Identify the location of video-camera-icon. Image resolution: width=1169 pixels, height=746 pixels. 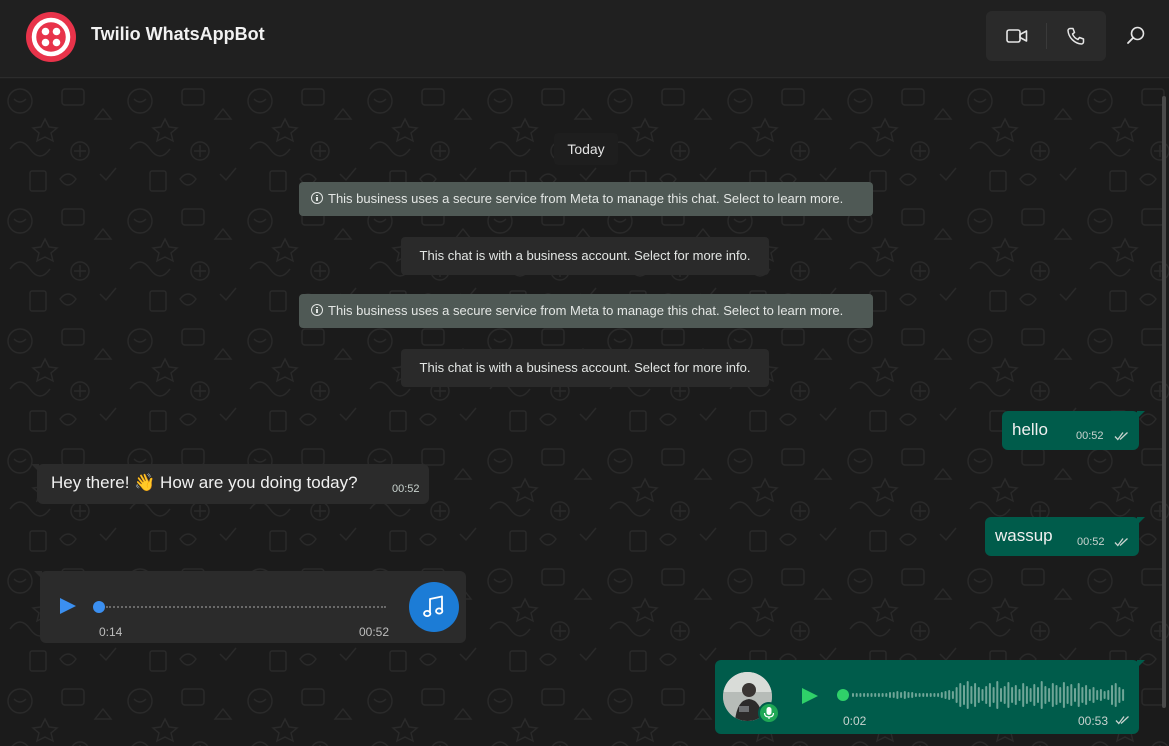
(1017, 36).